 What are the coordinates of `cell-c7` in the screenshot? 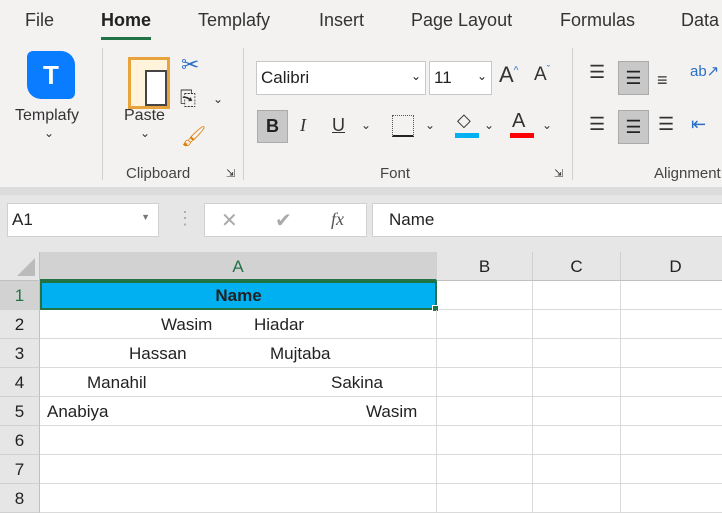 It's located at (577, 469).